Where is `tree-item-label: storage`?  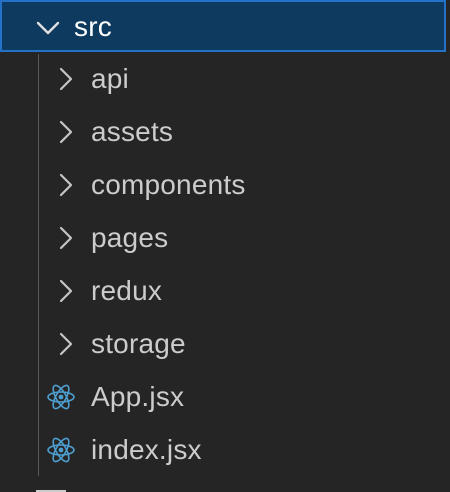
tree-item-label: storage is located at coordinates (138, 343).